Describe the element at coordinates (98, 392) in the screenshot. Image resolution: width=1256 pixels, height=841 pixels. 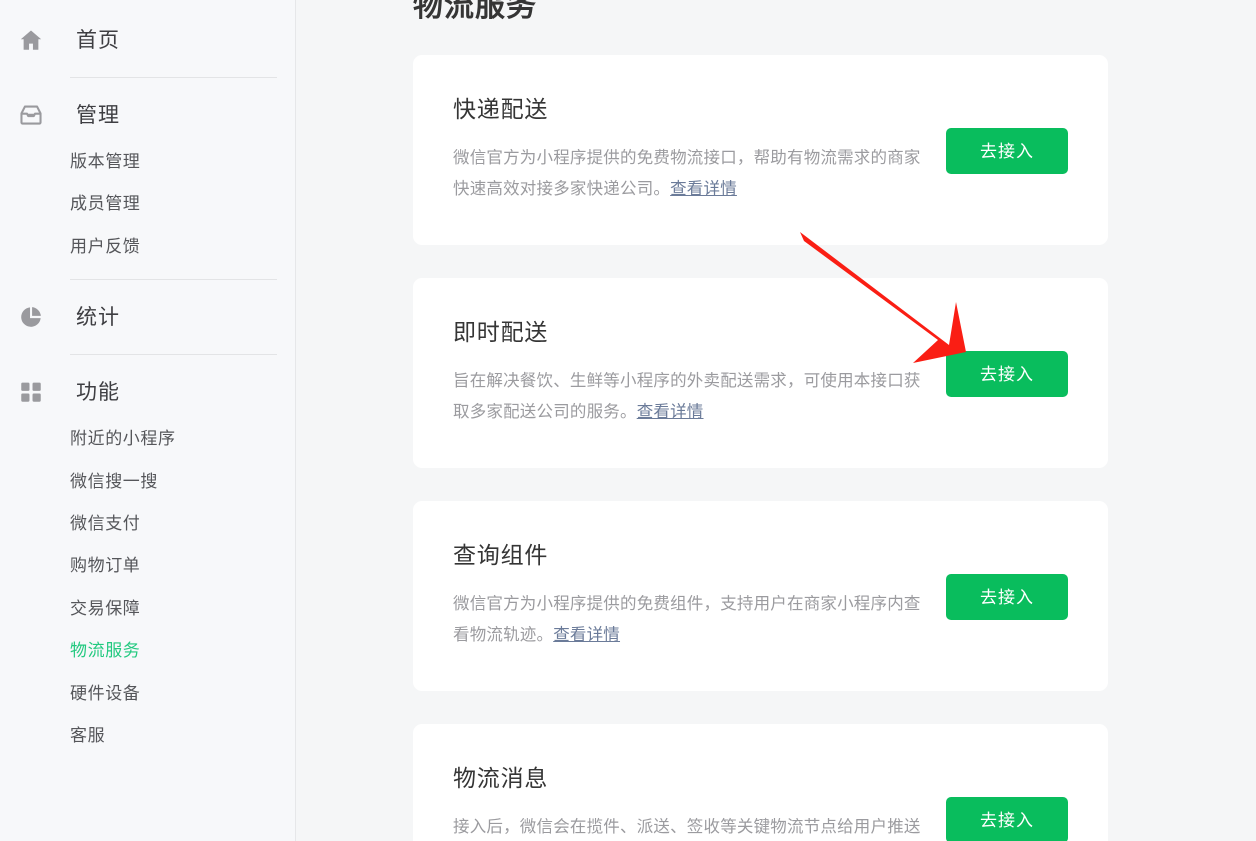
I see `sidebar-group-label: 功能` at that location.